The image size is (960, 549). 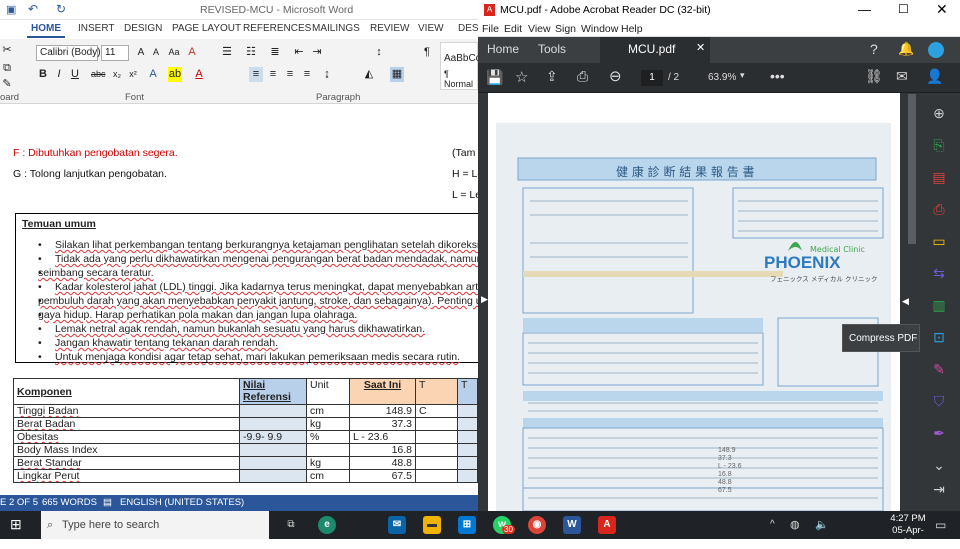 What do you see at coordinates (772, 524) in the screenshot?
I see `tray-chevron-icon: ^` at bounding box center [772, 524].